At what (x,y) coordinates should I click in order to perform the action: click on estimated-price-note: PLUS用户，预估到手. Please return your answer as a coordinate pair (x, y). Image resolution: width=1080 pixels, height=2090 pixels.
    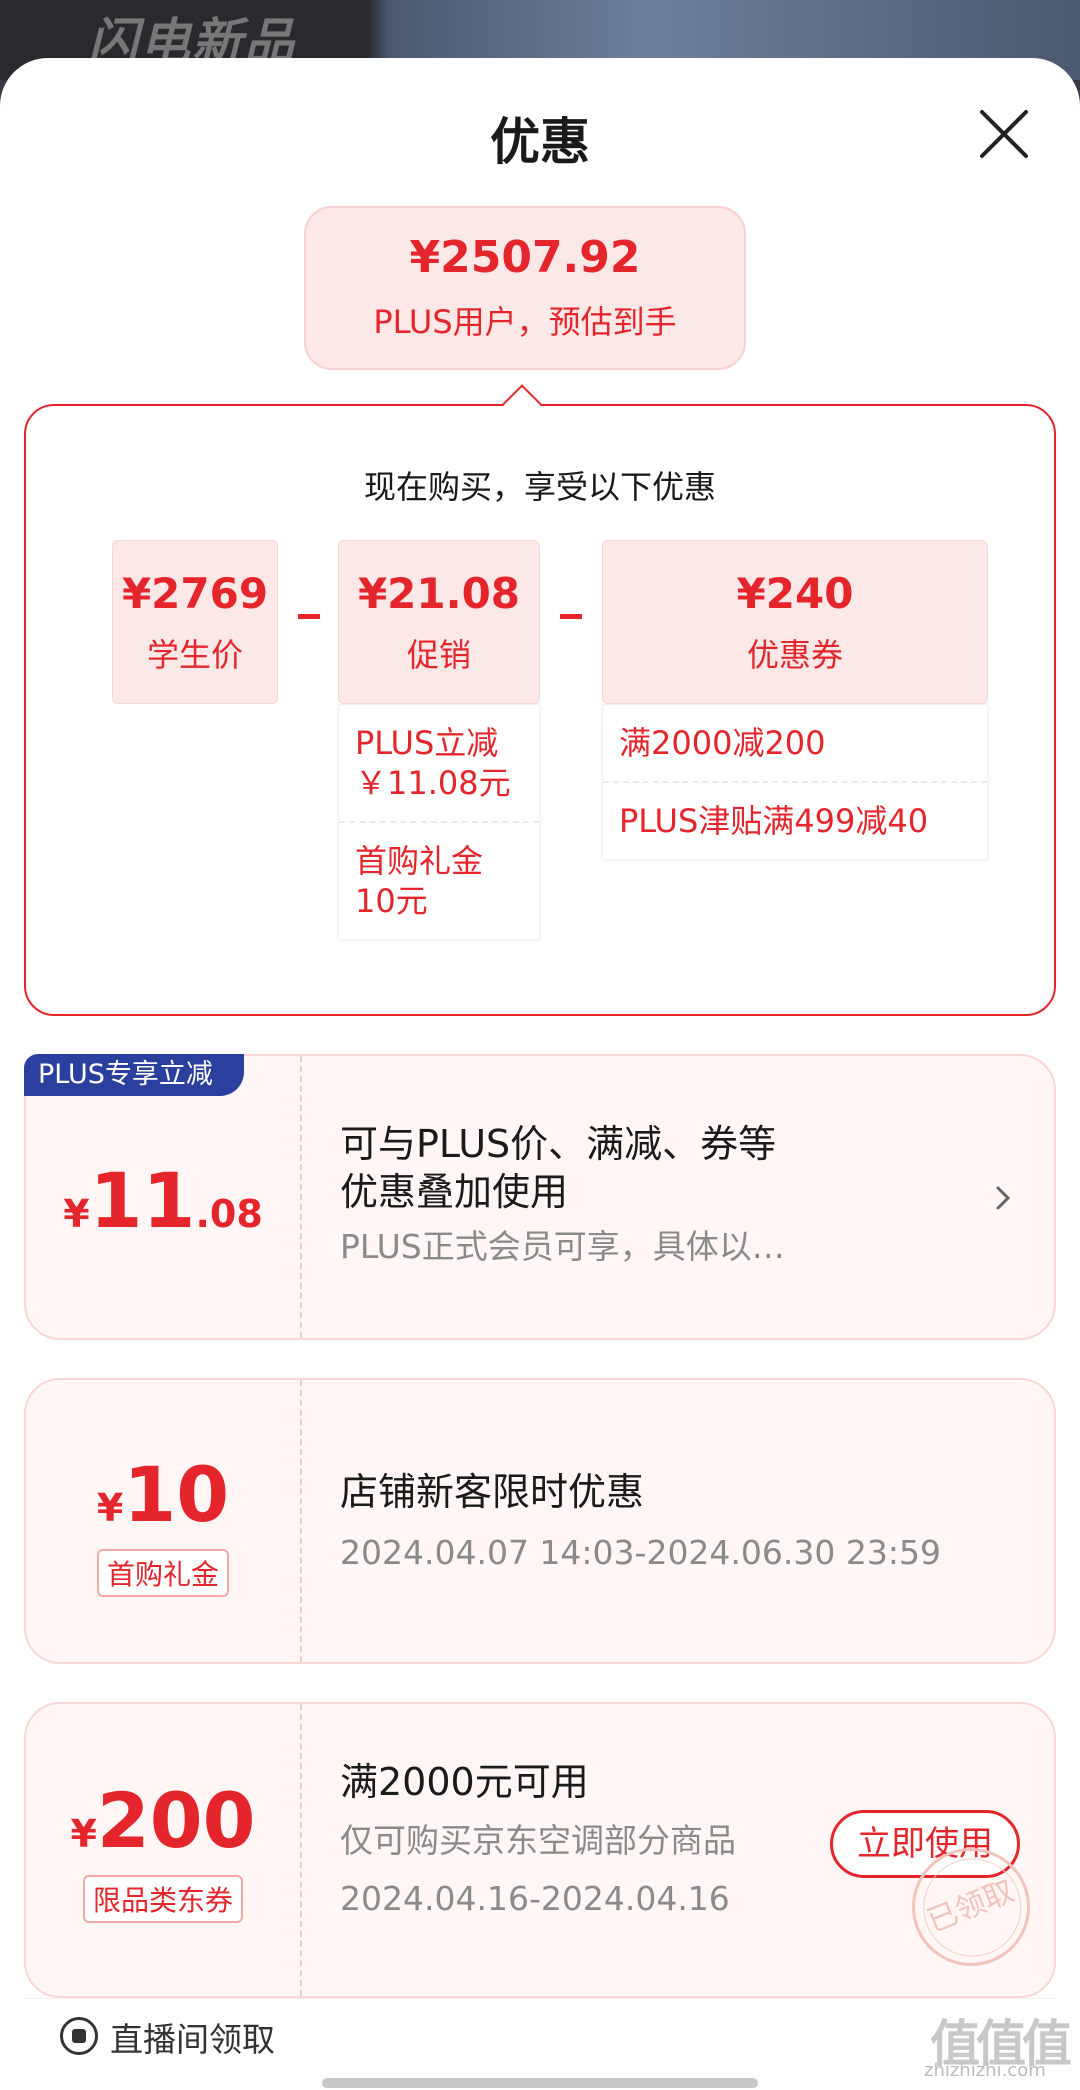
    Looking at the image, I should click on (525, 322).